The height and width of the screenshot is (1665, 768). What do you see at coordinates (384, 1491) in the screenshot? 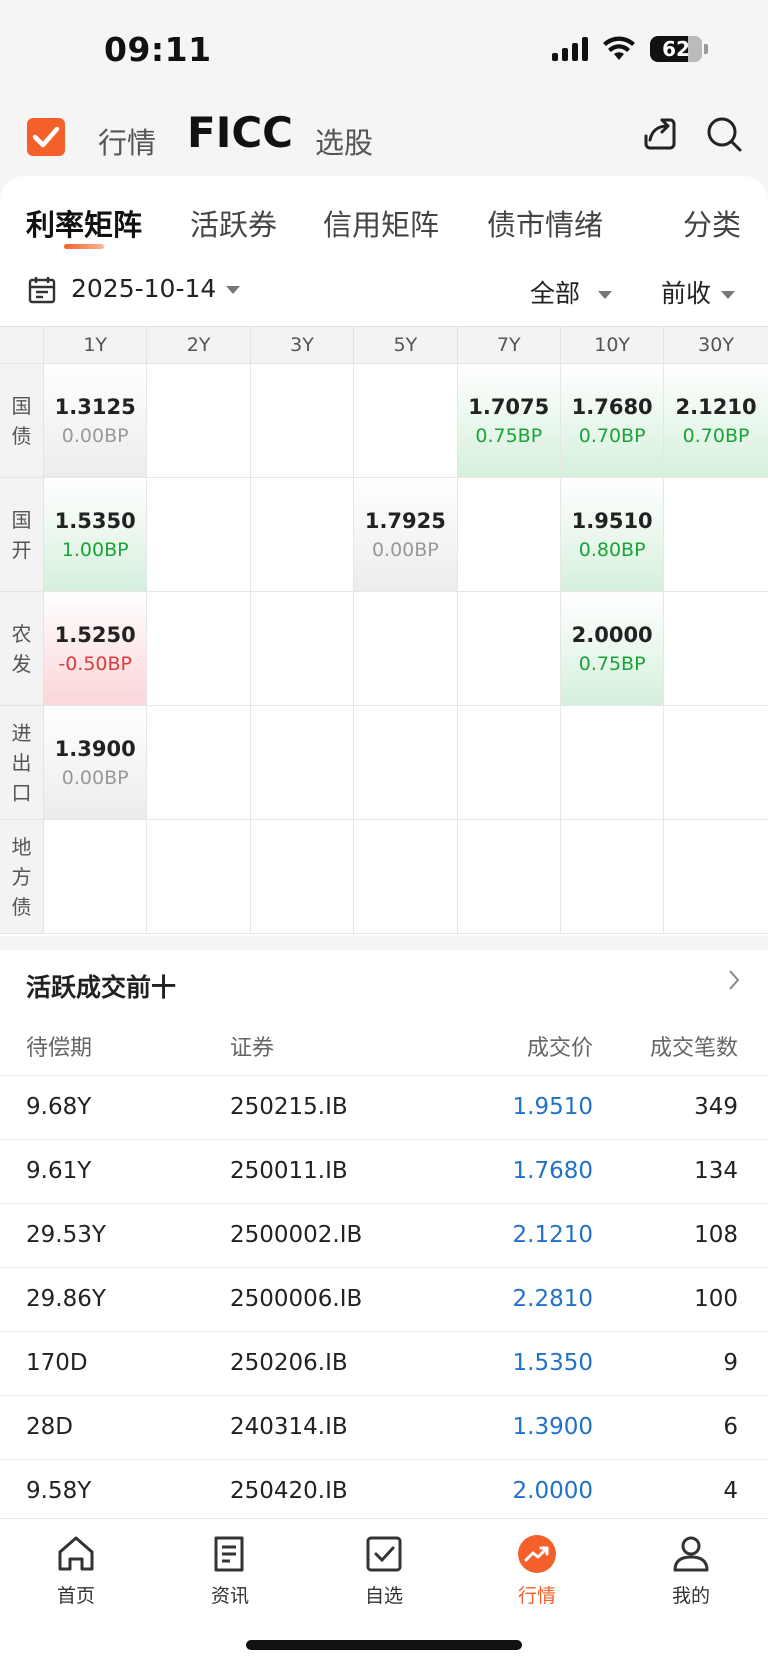
I see `table-row: 9.58Y 250420.IB 2.0000 4` at bounding box center [384, 1491].